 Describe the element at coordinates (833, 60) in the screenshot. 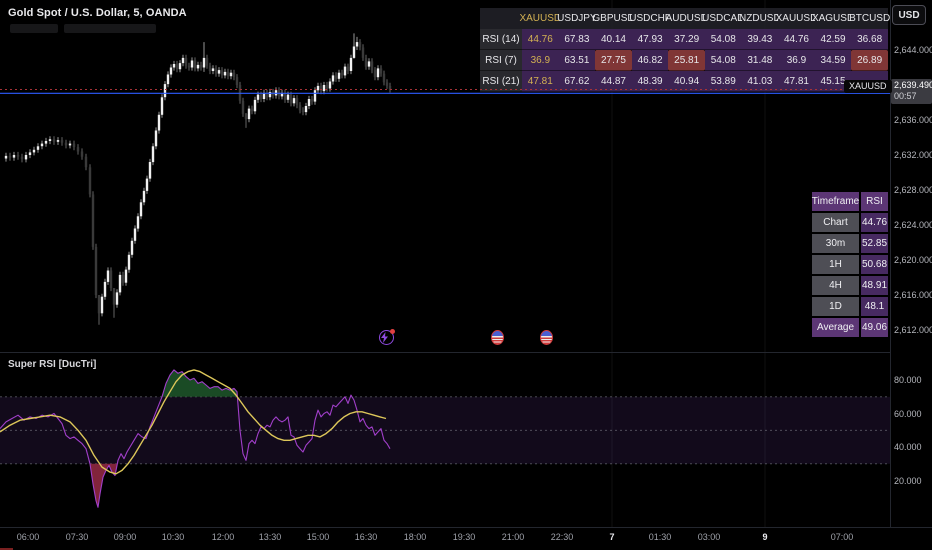

I see `rsi-value-cell: 34.59` at that location.